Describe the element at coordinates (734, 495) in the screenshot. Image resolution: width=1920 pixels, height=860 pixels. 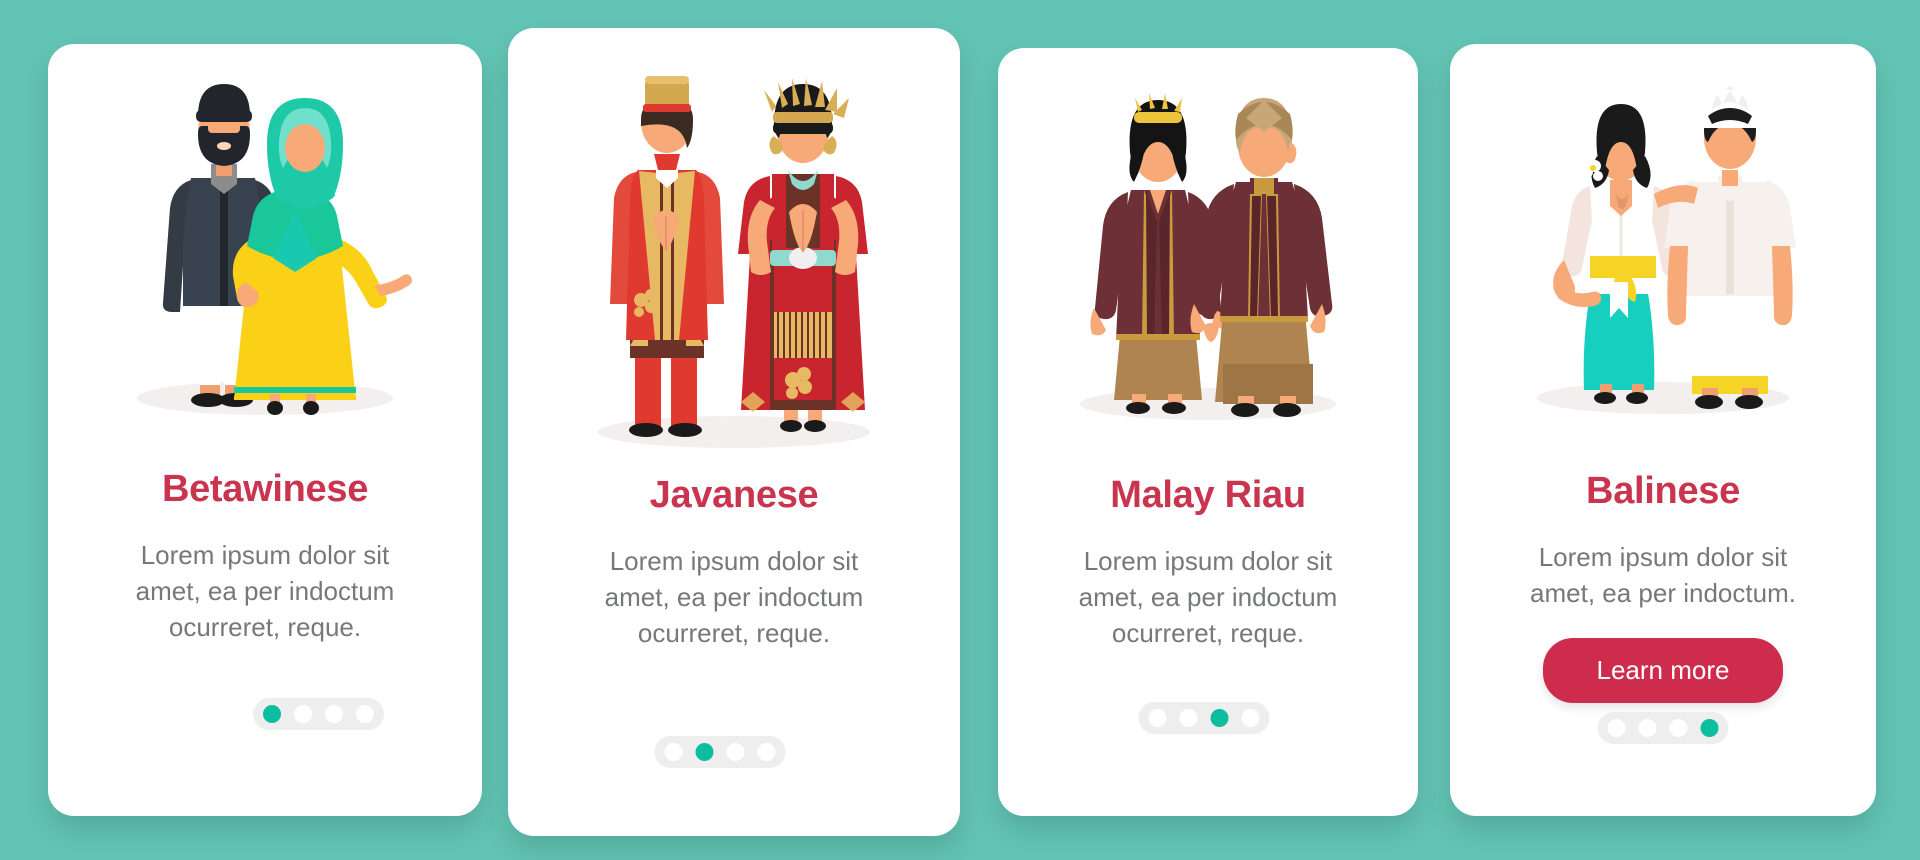
I see `card-title: Javanese` at that location.